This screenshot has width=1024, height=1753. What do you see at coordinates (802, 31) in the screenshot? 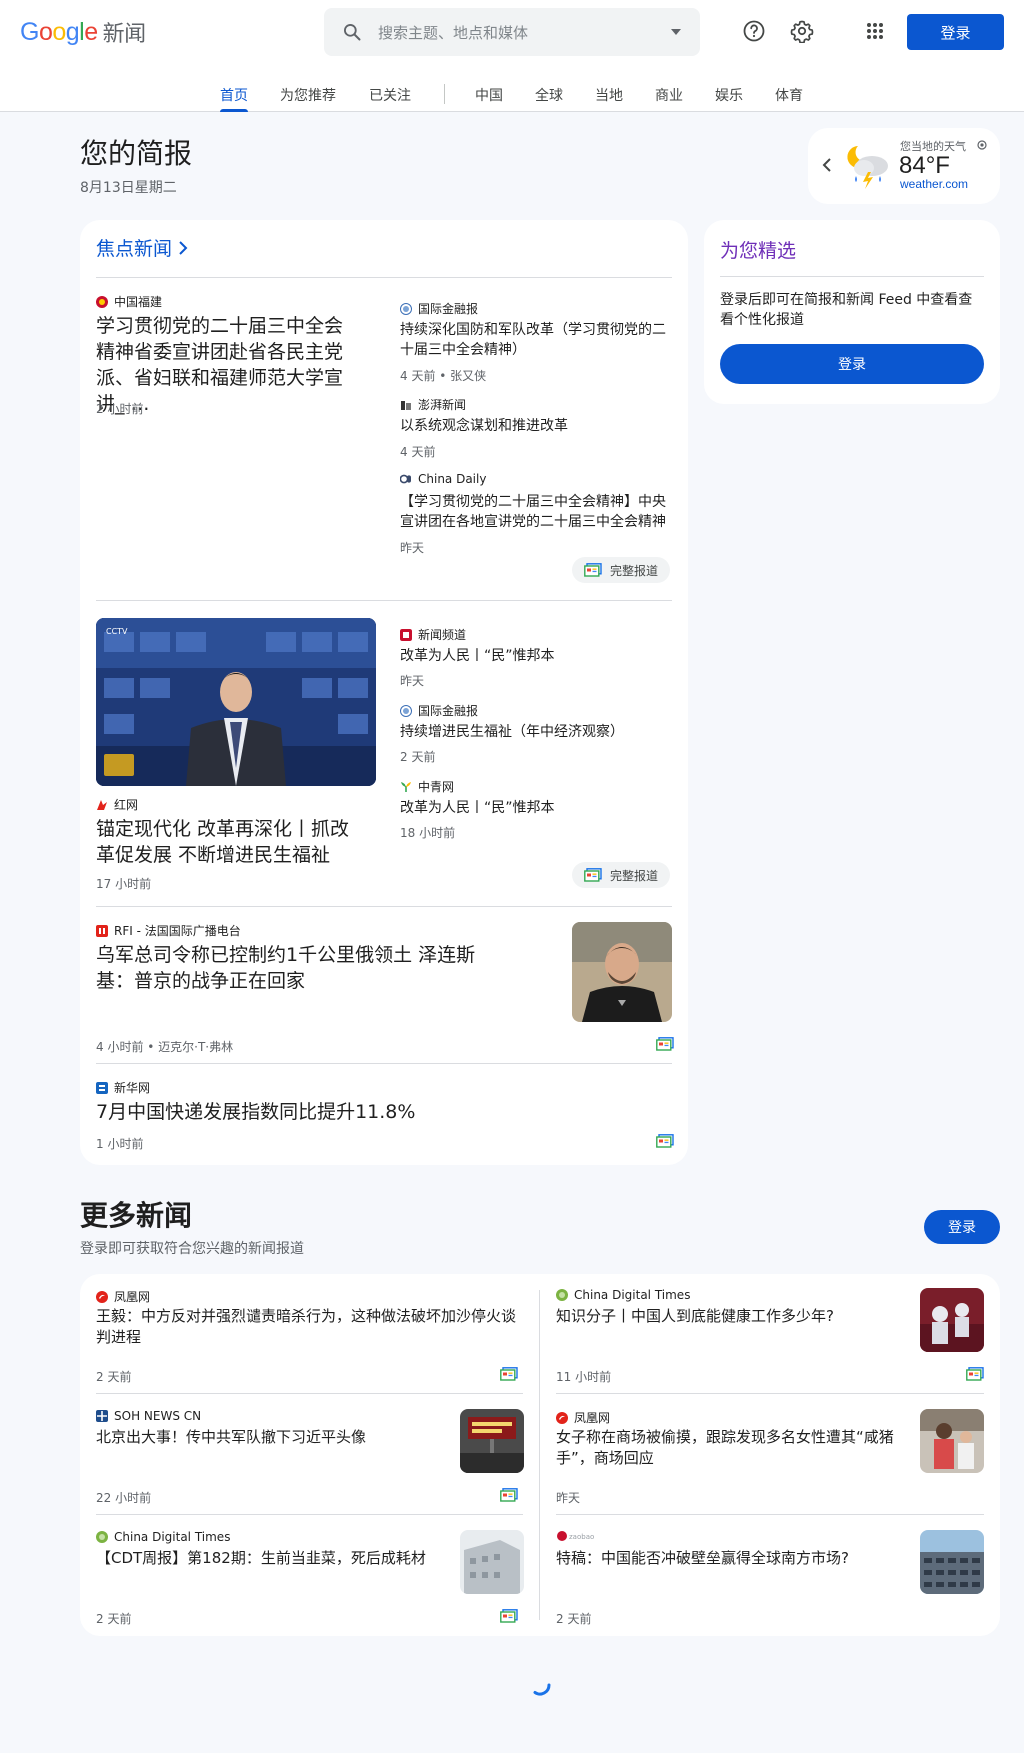
I see `settings-icon` at bounding box center [802, 31].